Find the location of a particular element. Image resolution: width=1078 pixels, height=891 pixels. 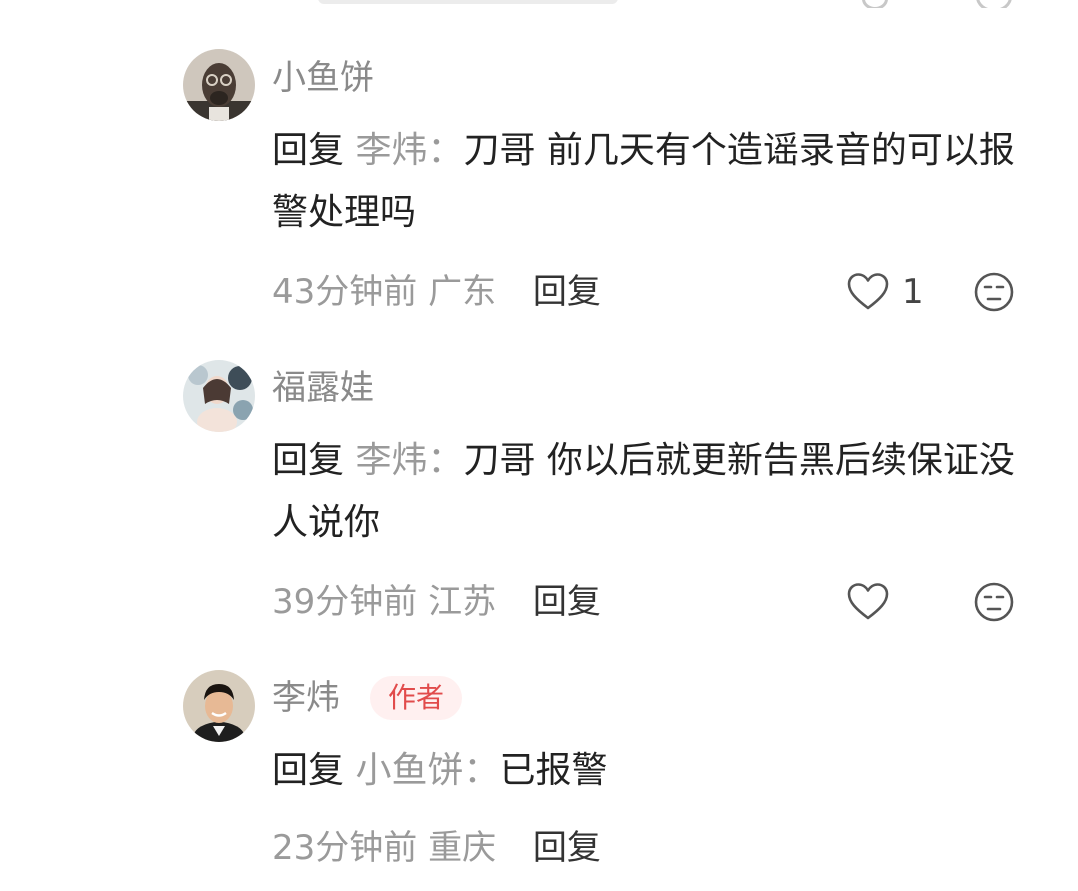

comment-time: 39分钟前 is located at coordinates (345, 602).